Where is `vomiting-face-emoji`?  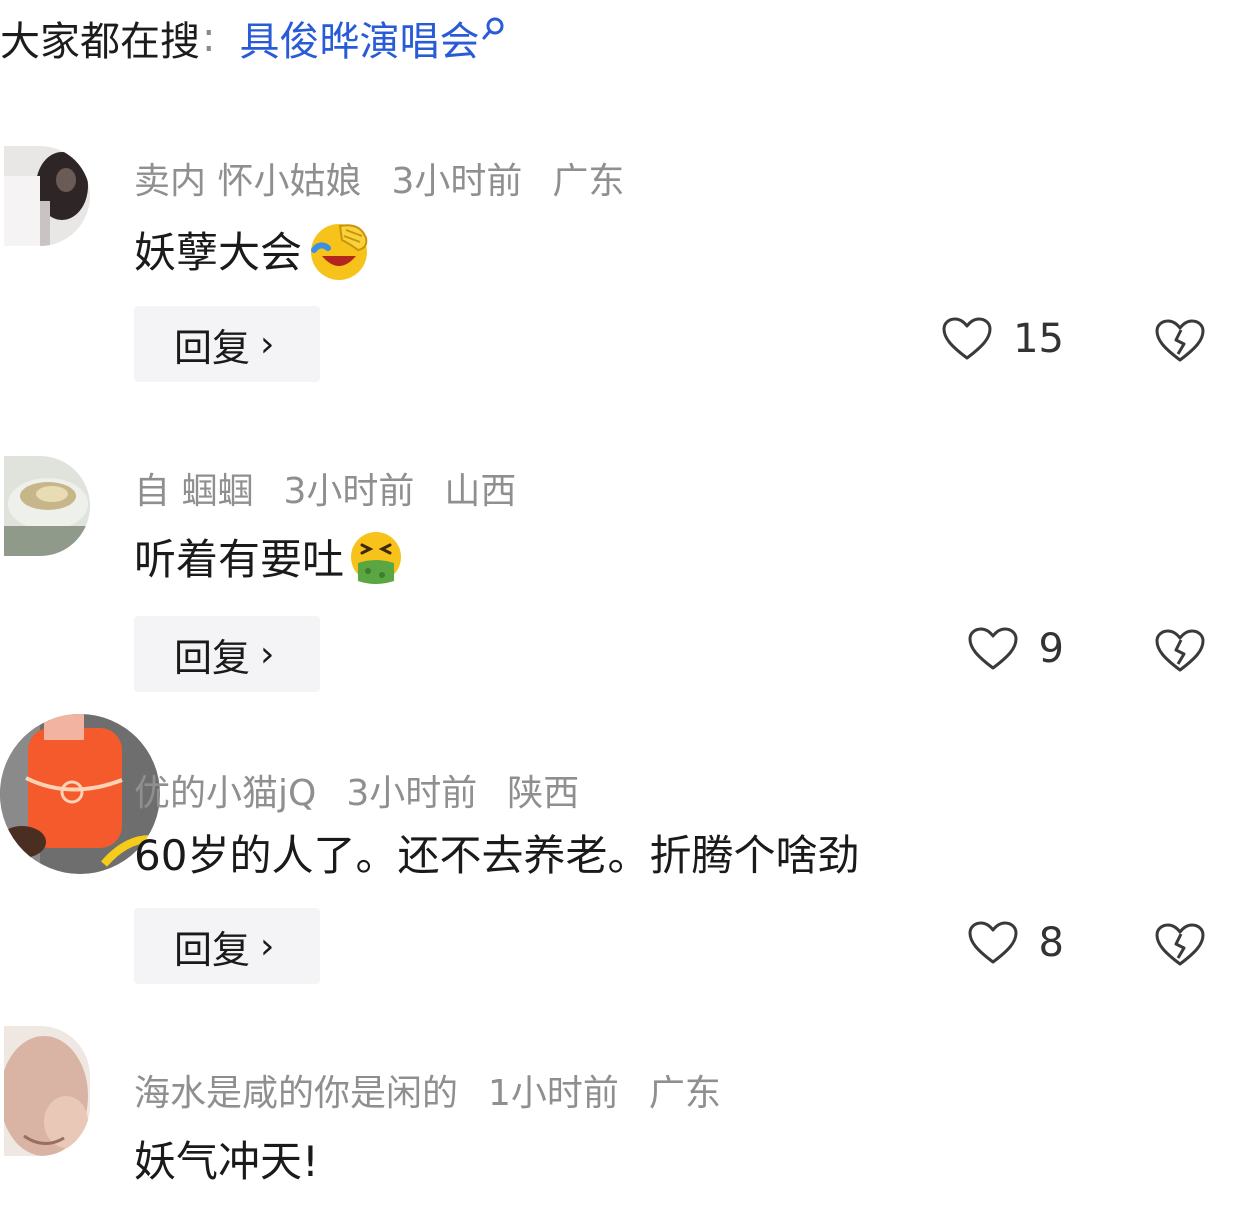
vomiting-face-emoji is located at coordinates (376, 557).